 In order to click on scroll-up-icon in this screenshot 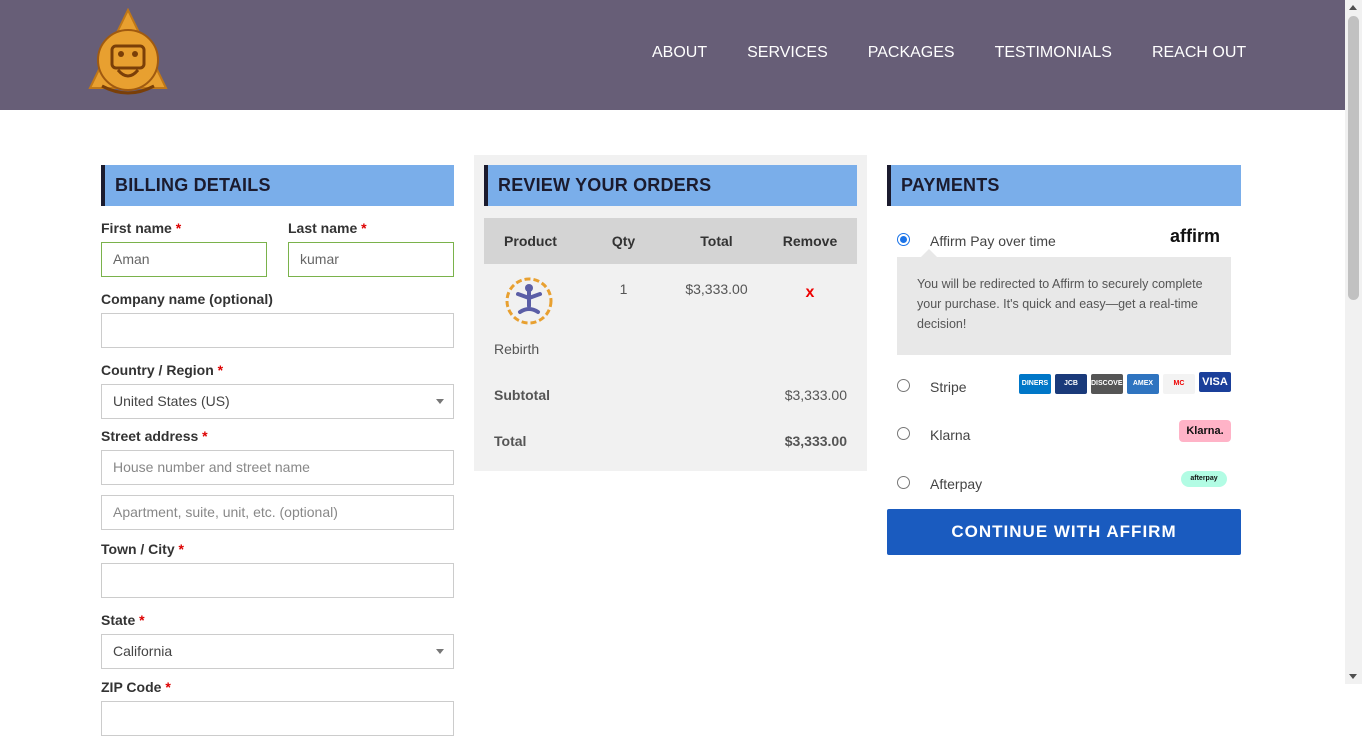, I will do `click(1353, 7)`.